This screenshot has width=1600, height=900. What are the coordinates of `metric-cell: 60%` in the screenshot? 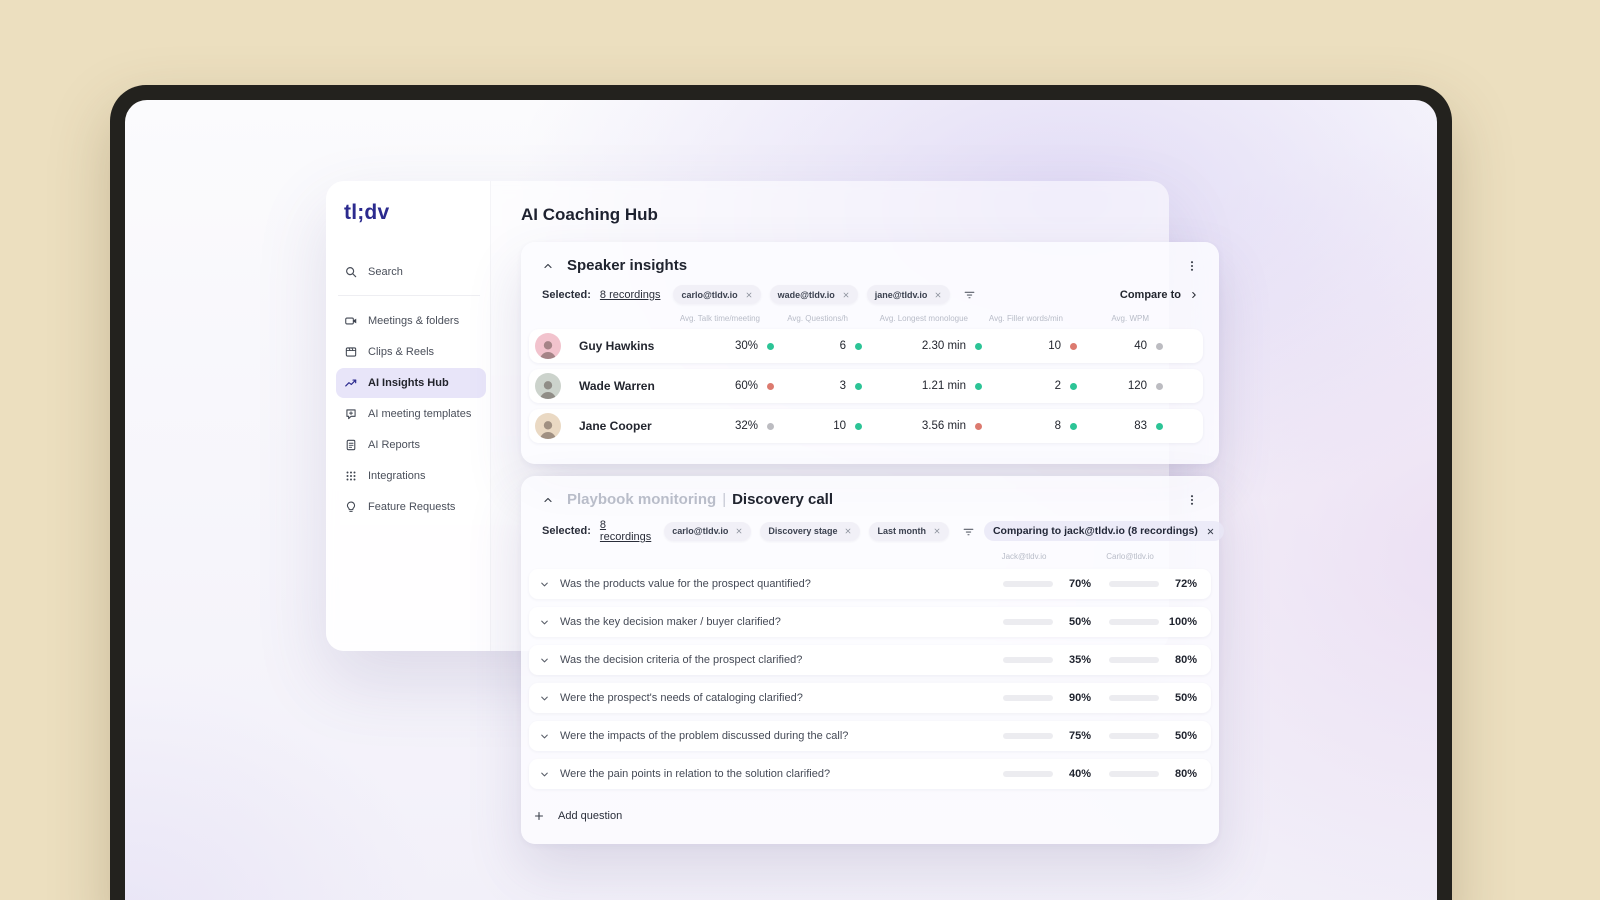 It's located at (724, 386).